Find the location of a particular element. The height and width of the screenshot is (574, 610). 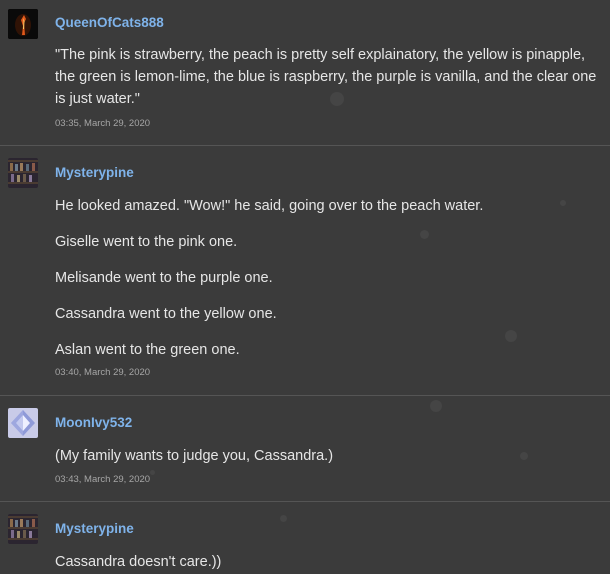

comment-text: Aslan went to the green one. is located at coordinates (147, 350).